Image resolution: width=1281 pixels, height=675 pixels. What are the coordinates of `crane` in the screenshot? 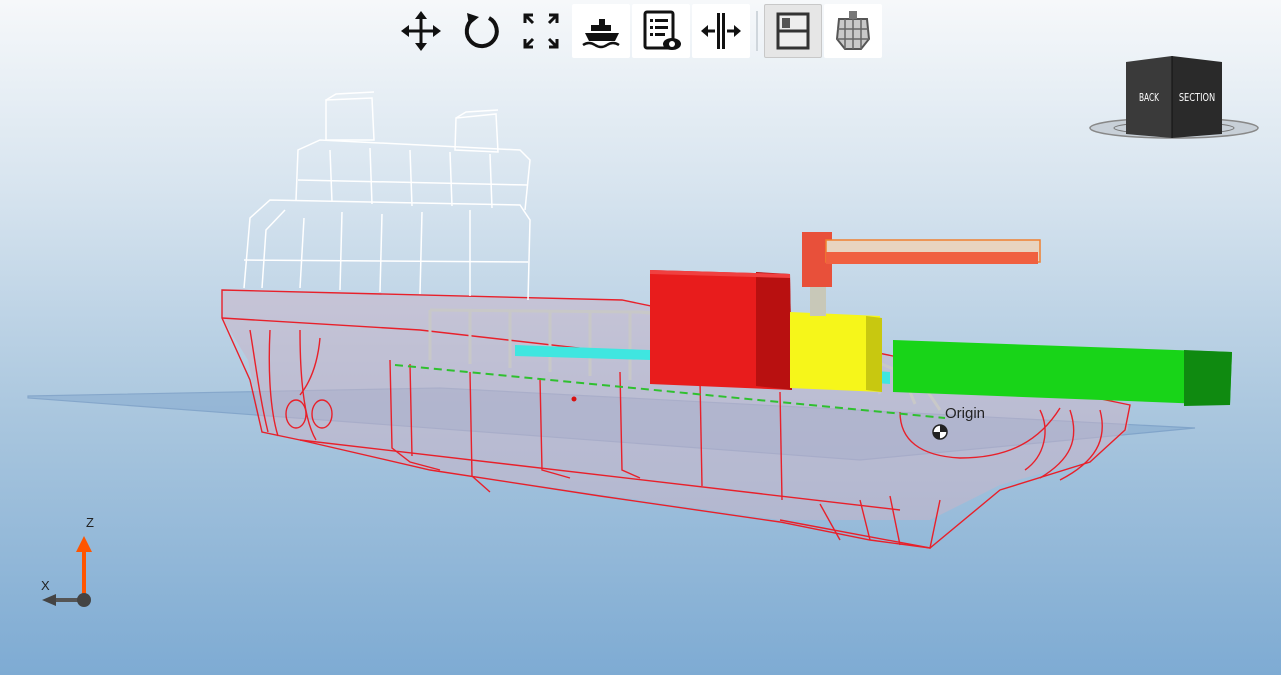 It's located at (921, 274).